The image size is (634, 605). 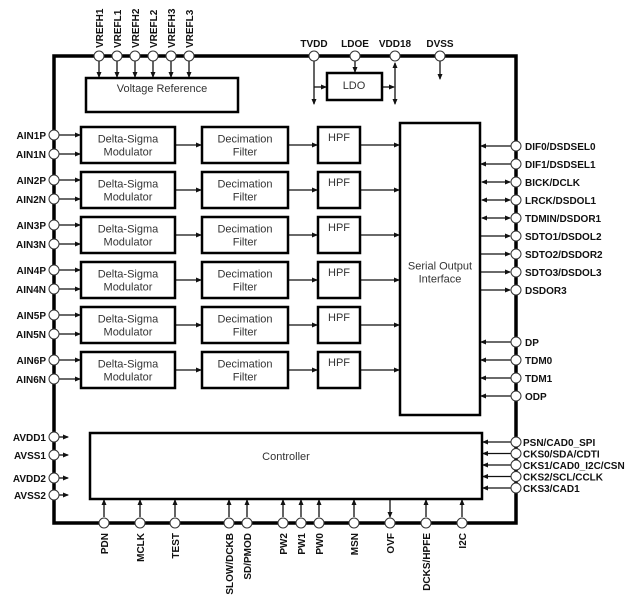 What do you see at coordinates (516, 342) in the screenshot?
I see `pin-dp` at bounding box center [516, 342].